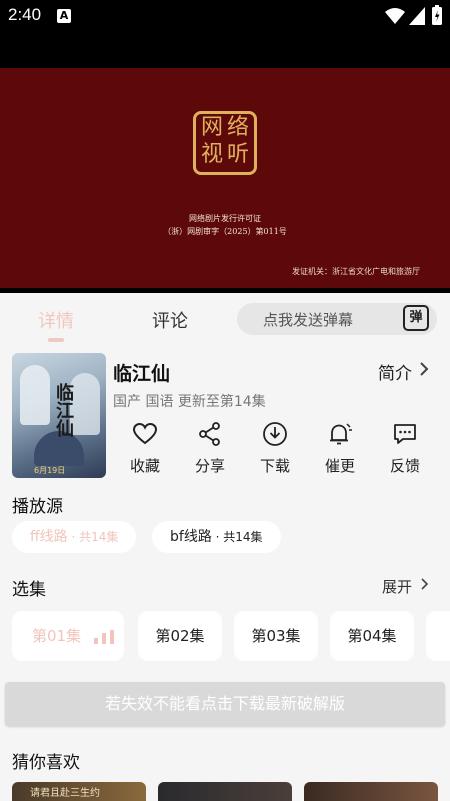  Describe the element at coordinates (209, 466) in the screenshot. I see `action-label: 分享` at that location.